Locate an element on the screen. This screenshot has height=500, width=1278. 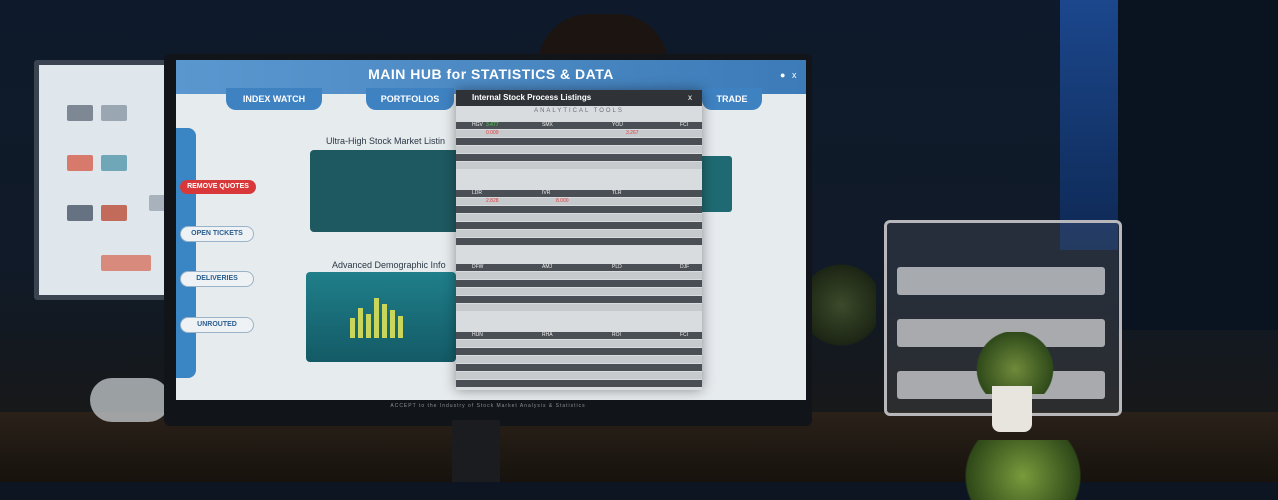
popup-subtitle: ANALYTICAL TOOLS is located at coordinates (579, 111).